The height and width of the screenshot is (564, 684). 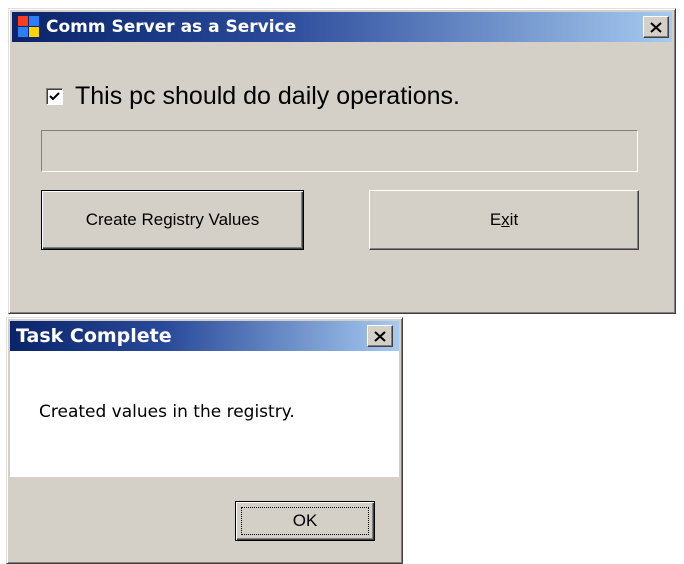 I want to click on daily-operations-label: This pc should do daily operations., so click(x=267, y=96).